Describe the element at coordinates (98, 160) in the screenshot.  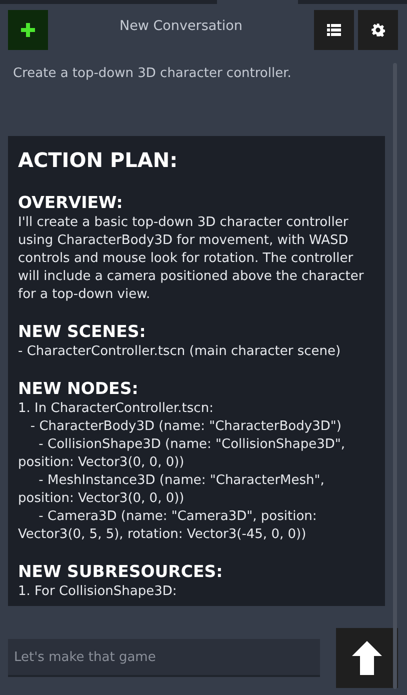
I see `plan-title: ACTION PLAN:` at that location.